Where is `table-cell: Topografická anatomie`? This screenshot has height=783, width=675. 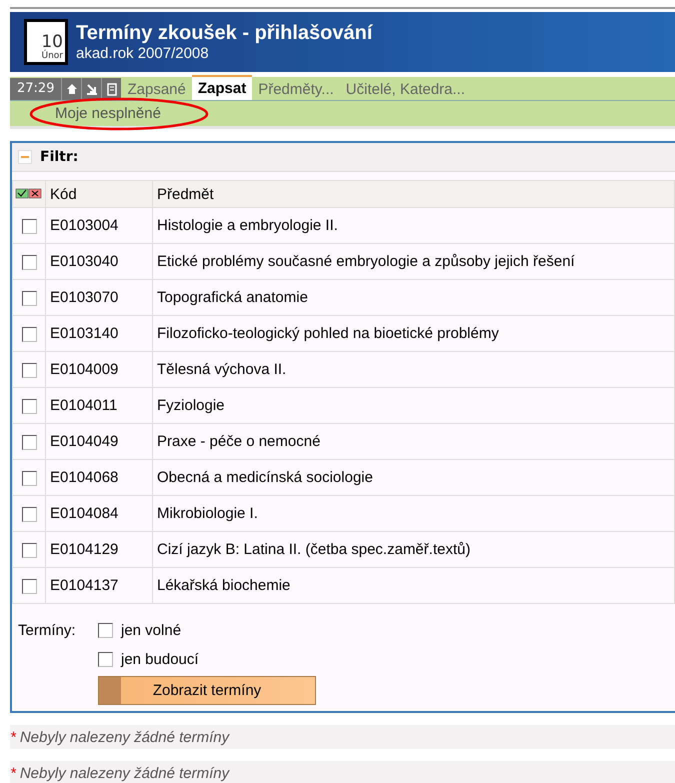 table-cell: Topografická anatomie is located at coordinates (413, 298).